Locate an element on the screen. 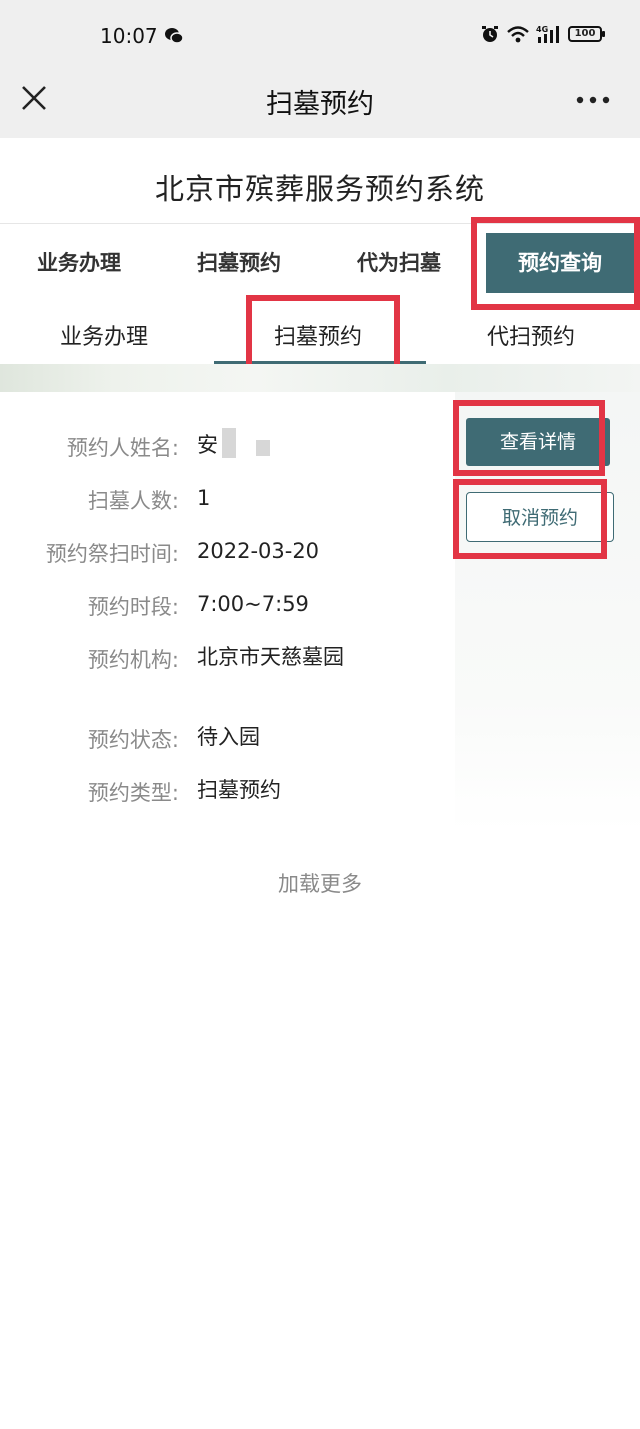 The height and width of the screenshot is (1429, 640). banner-strip is located at coordinates (320, 378).